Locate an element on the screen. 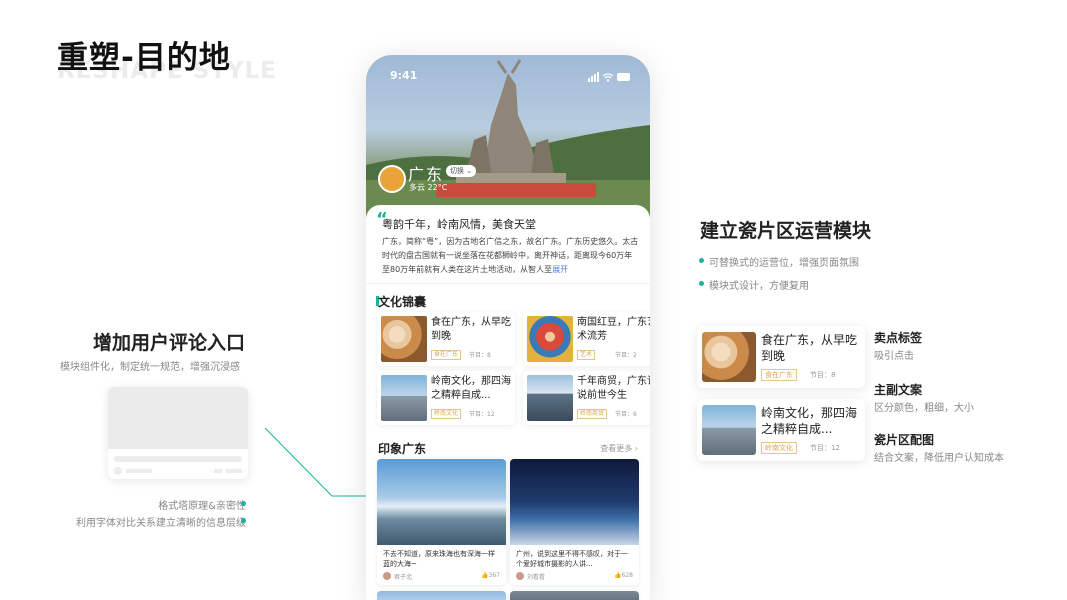 The width and height of the screenshot is (1067, 600). feature-title: 卖点标签 is located at coordinates (898, 338).